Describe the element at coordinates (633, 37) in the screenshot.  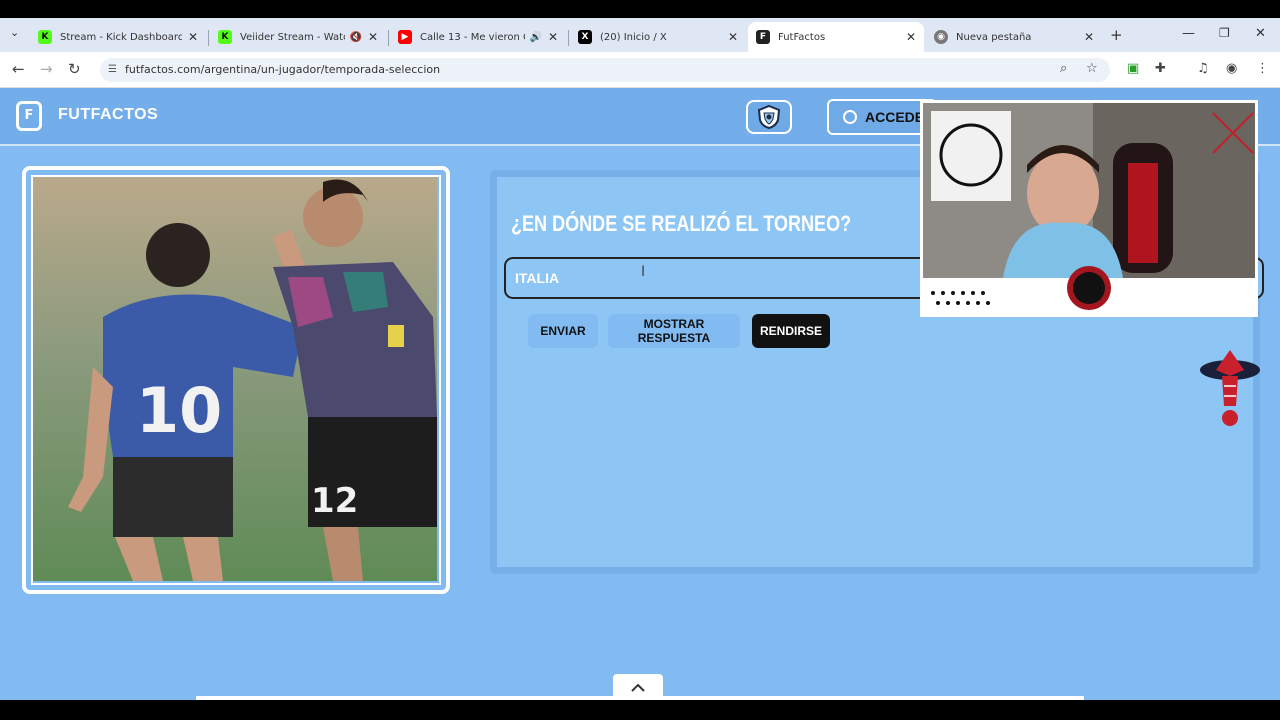
I see `tab-label: (20) Inicio / X` at that location.